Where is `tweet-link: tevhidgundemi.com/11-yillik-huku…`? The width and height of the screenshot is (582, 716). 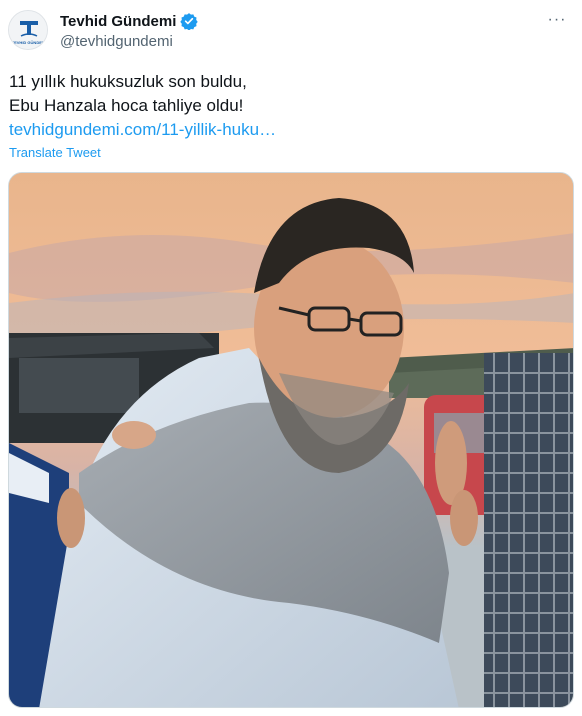 tweet-link: tevhidgundemi.com/11-yillik-huku… is located at coordinates (289, 130).